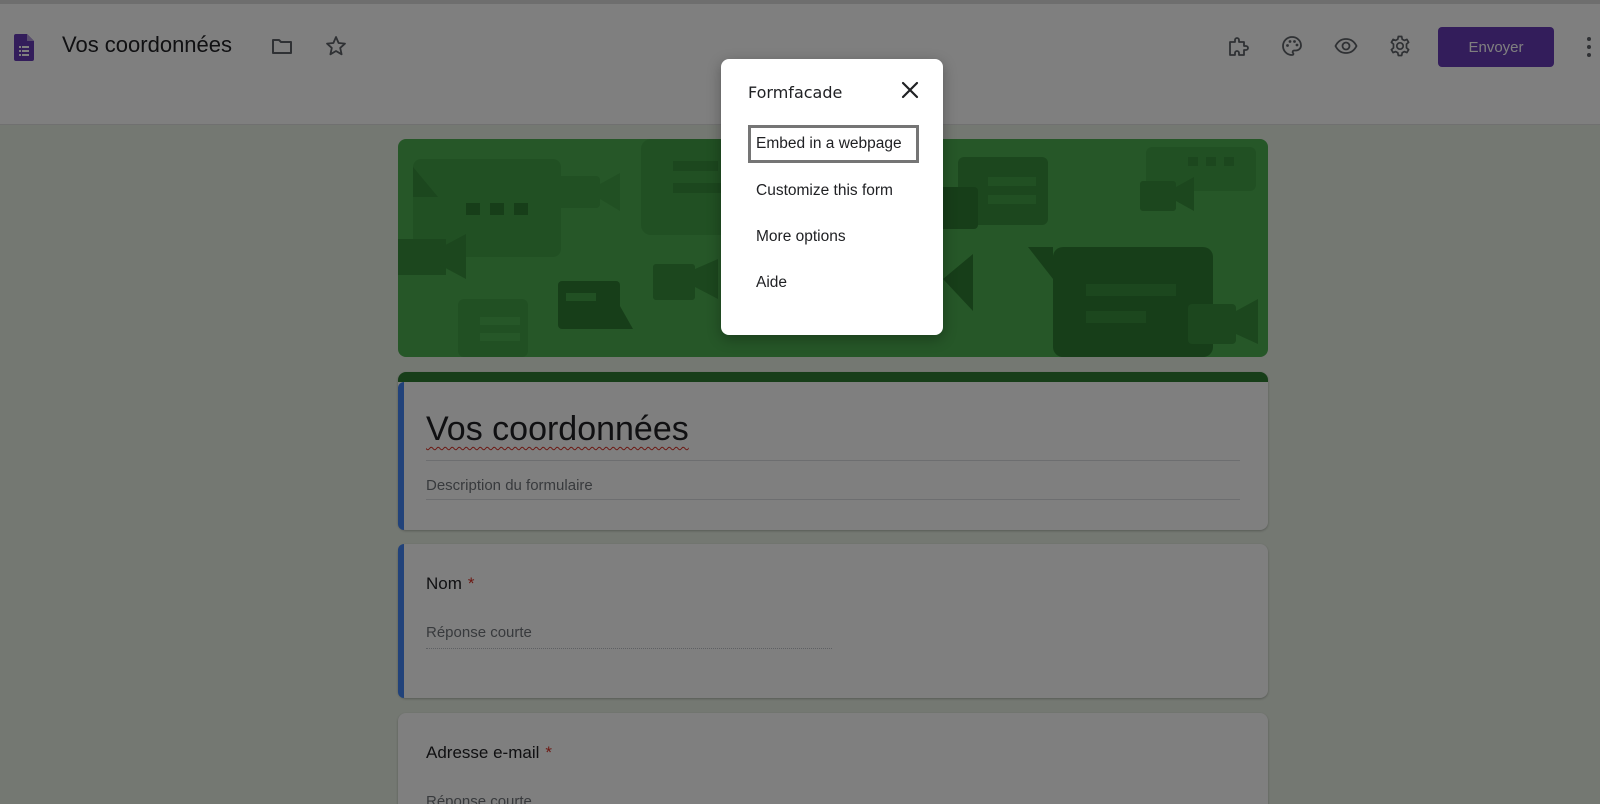  I want to click on close-icon, so click(910, 90).